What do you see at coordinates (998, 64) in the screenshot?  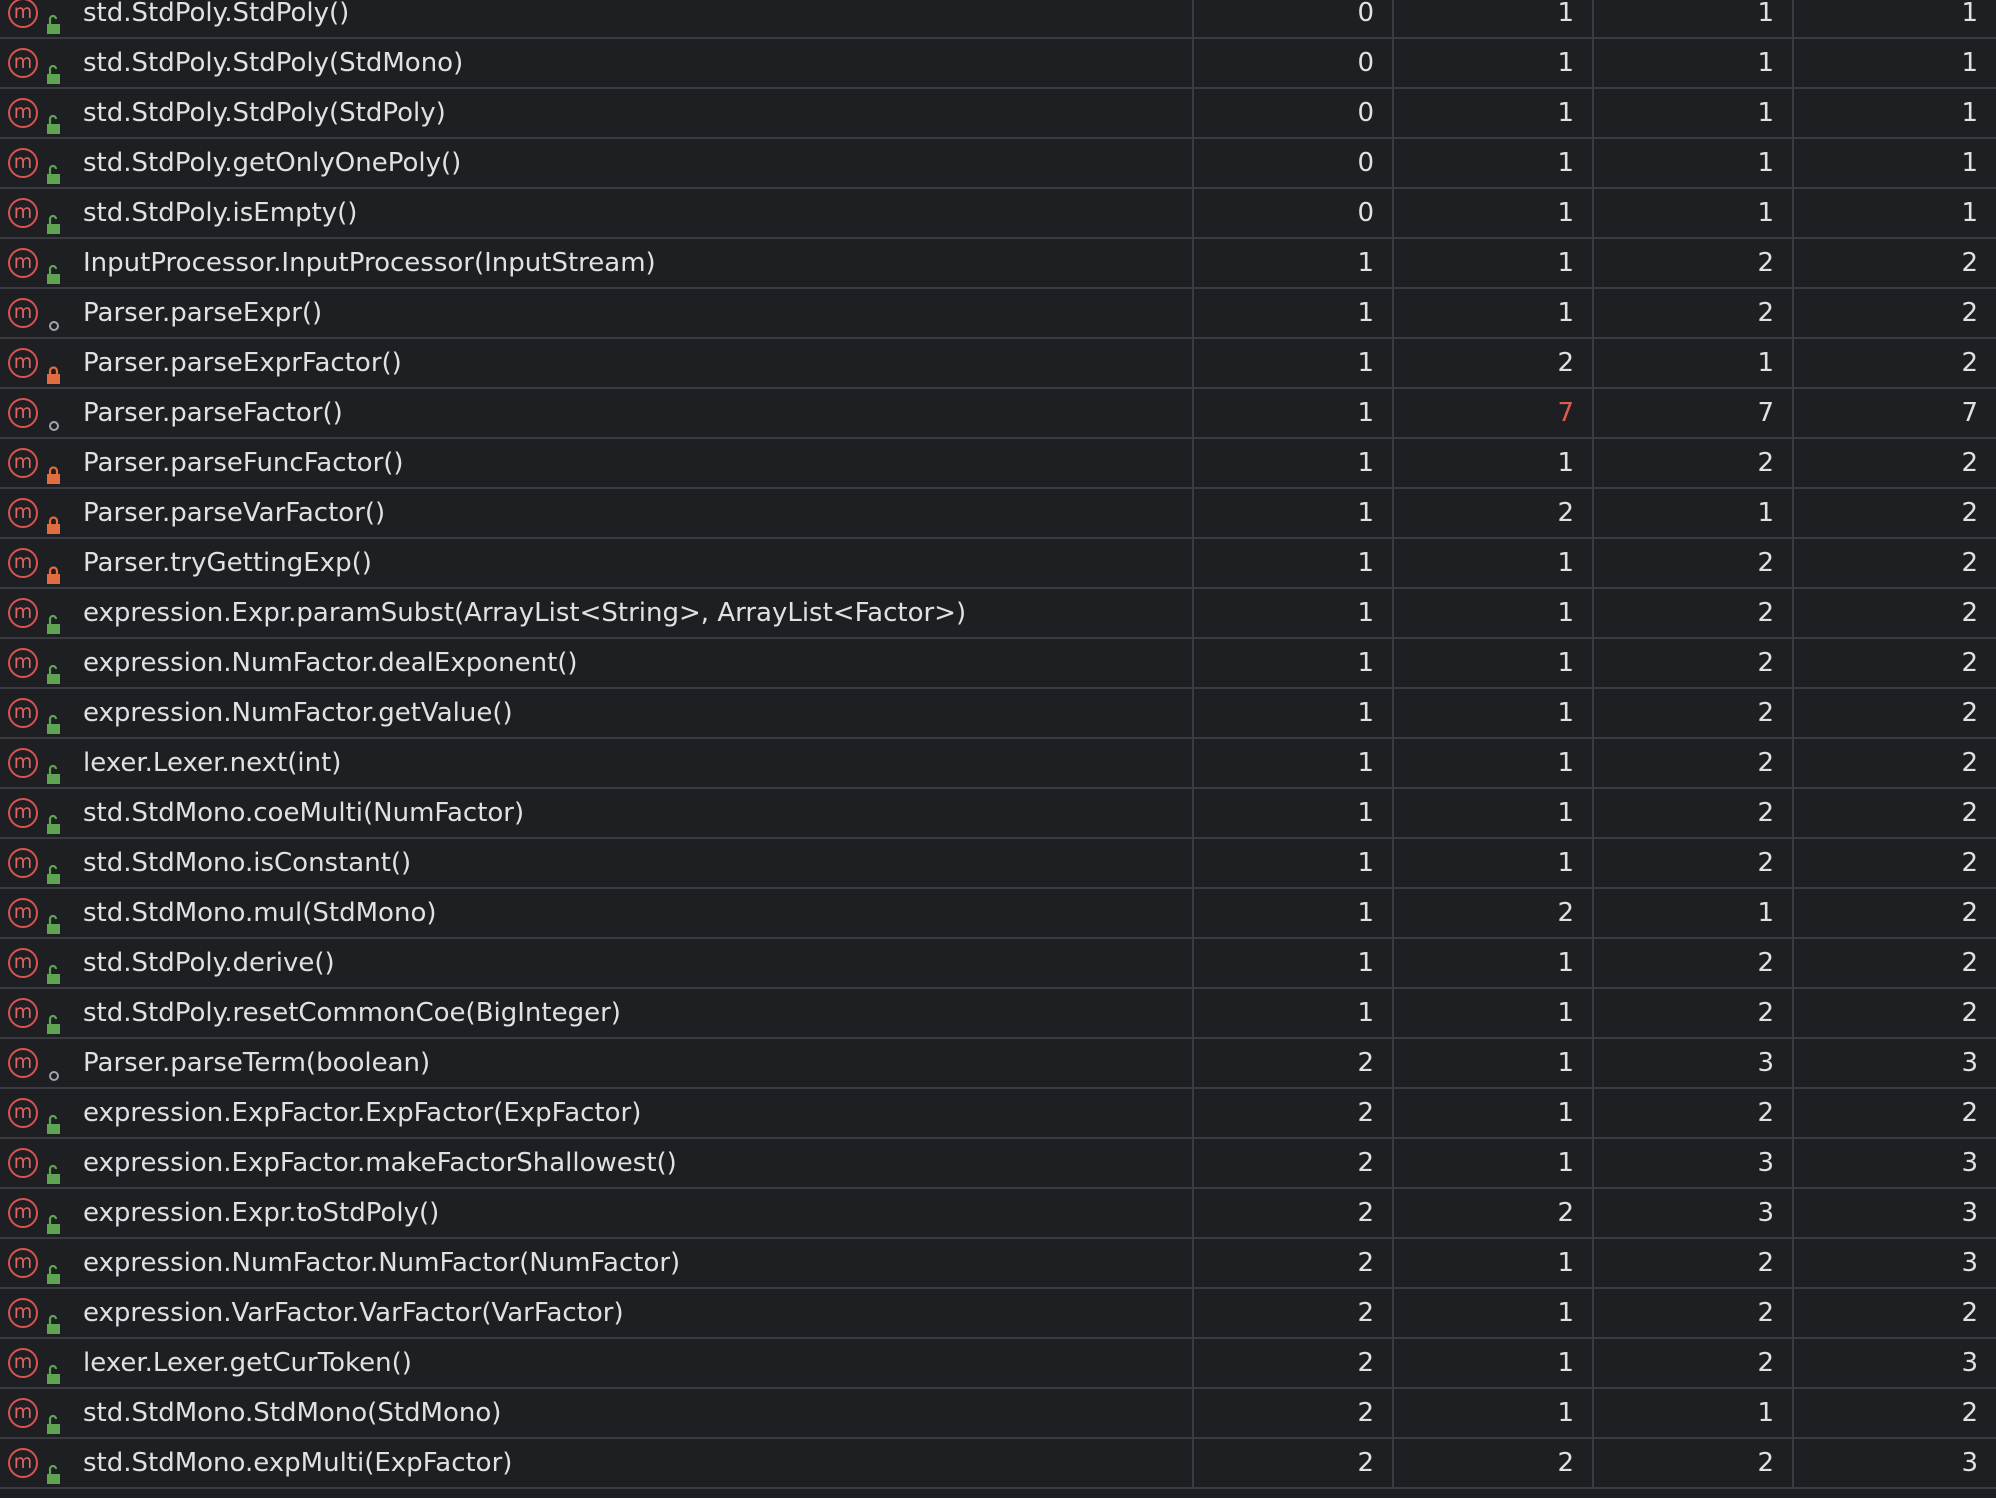 I see `table-row: m std.StdPoly.StdPoly(StdMono) 0 1 1 1` at bounding box center [998, 64].